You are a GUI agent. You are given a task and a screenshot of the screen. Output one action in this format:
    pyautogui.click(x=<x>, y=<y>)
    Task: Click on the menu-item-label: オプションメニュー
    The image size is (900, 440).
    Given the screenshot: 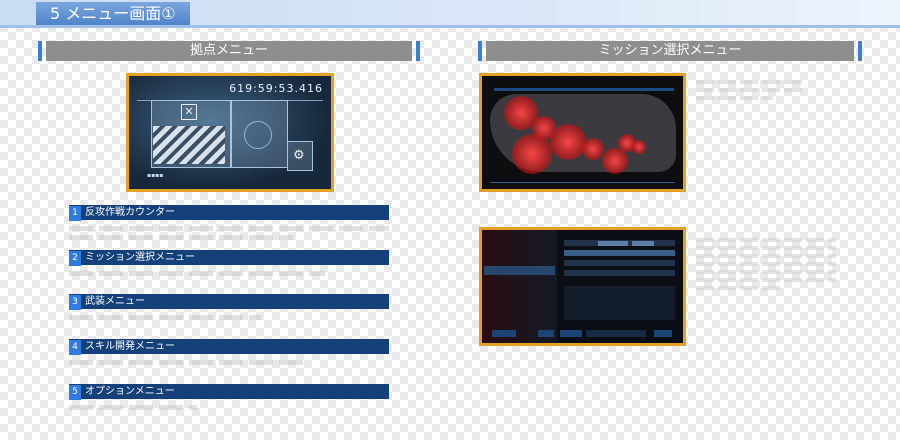 What is the action you would take?
    pyautogui.click(x=130, y=391)
    